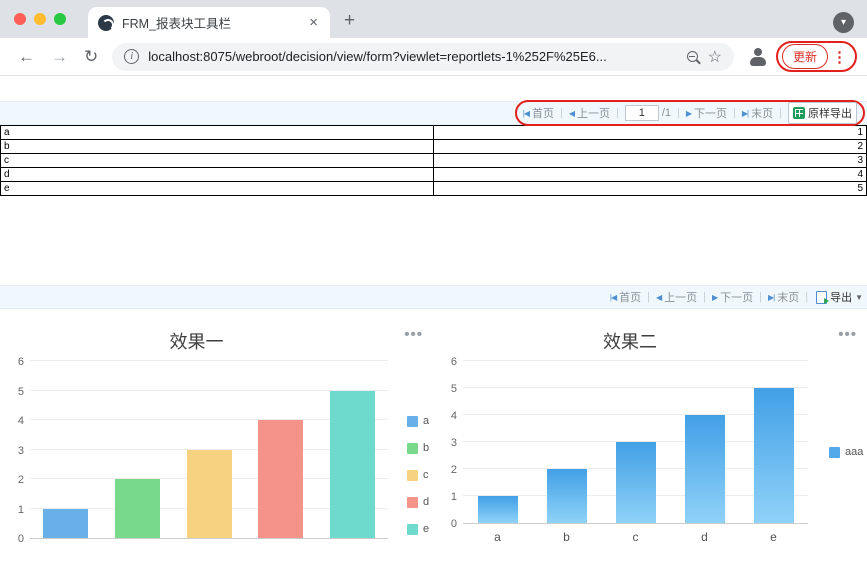  What do you see at coordinates (658, 297) in the screenshot?
I see `prev-page-icon: ◀` at bounding box center [658, 297].